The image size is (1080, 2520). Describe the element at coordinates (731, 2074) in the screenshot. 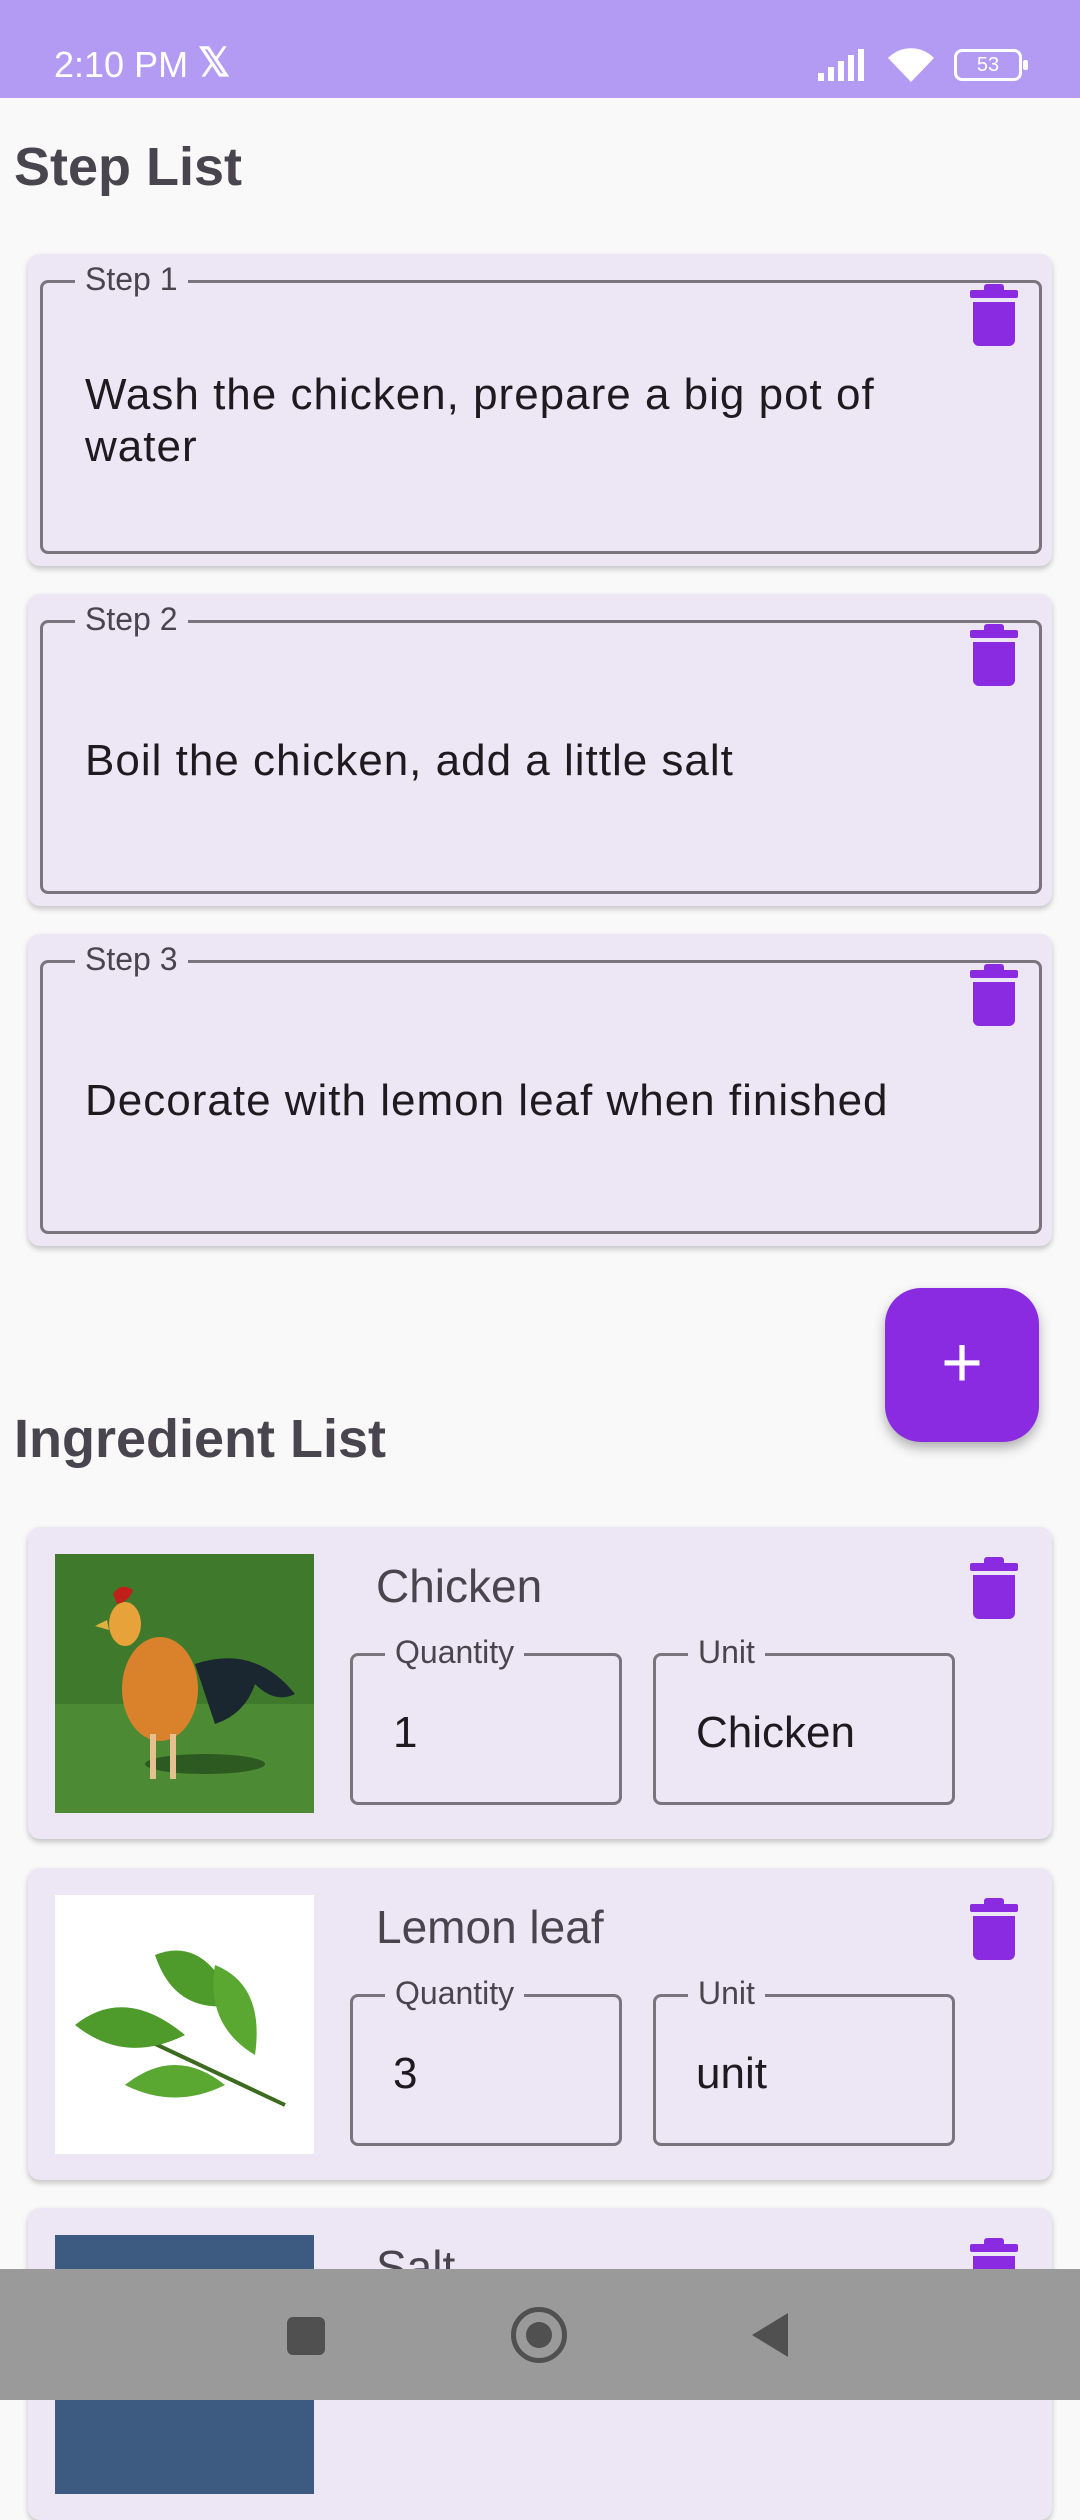

I see `unit-value: unit` at that location.